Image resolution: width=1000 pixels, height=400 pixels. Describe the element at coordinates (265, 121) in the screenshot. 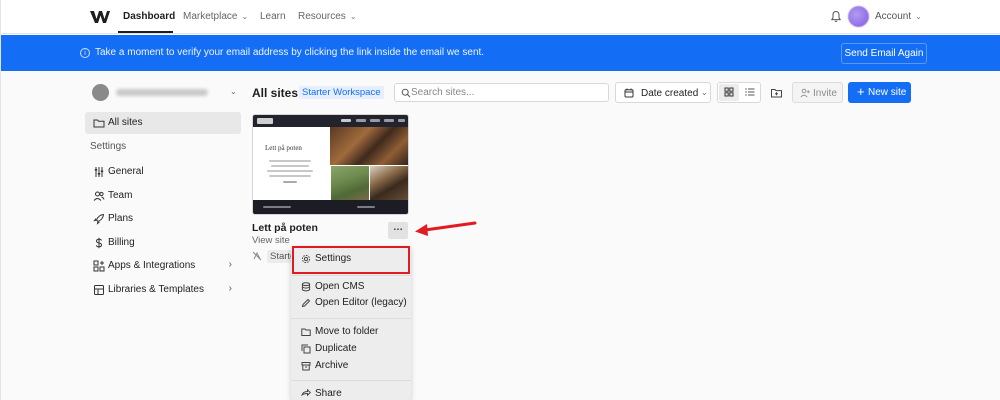

I see `thumbnail-logo` at that location.